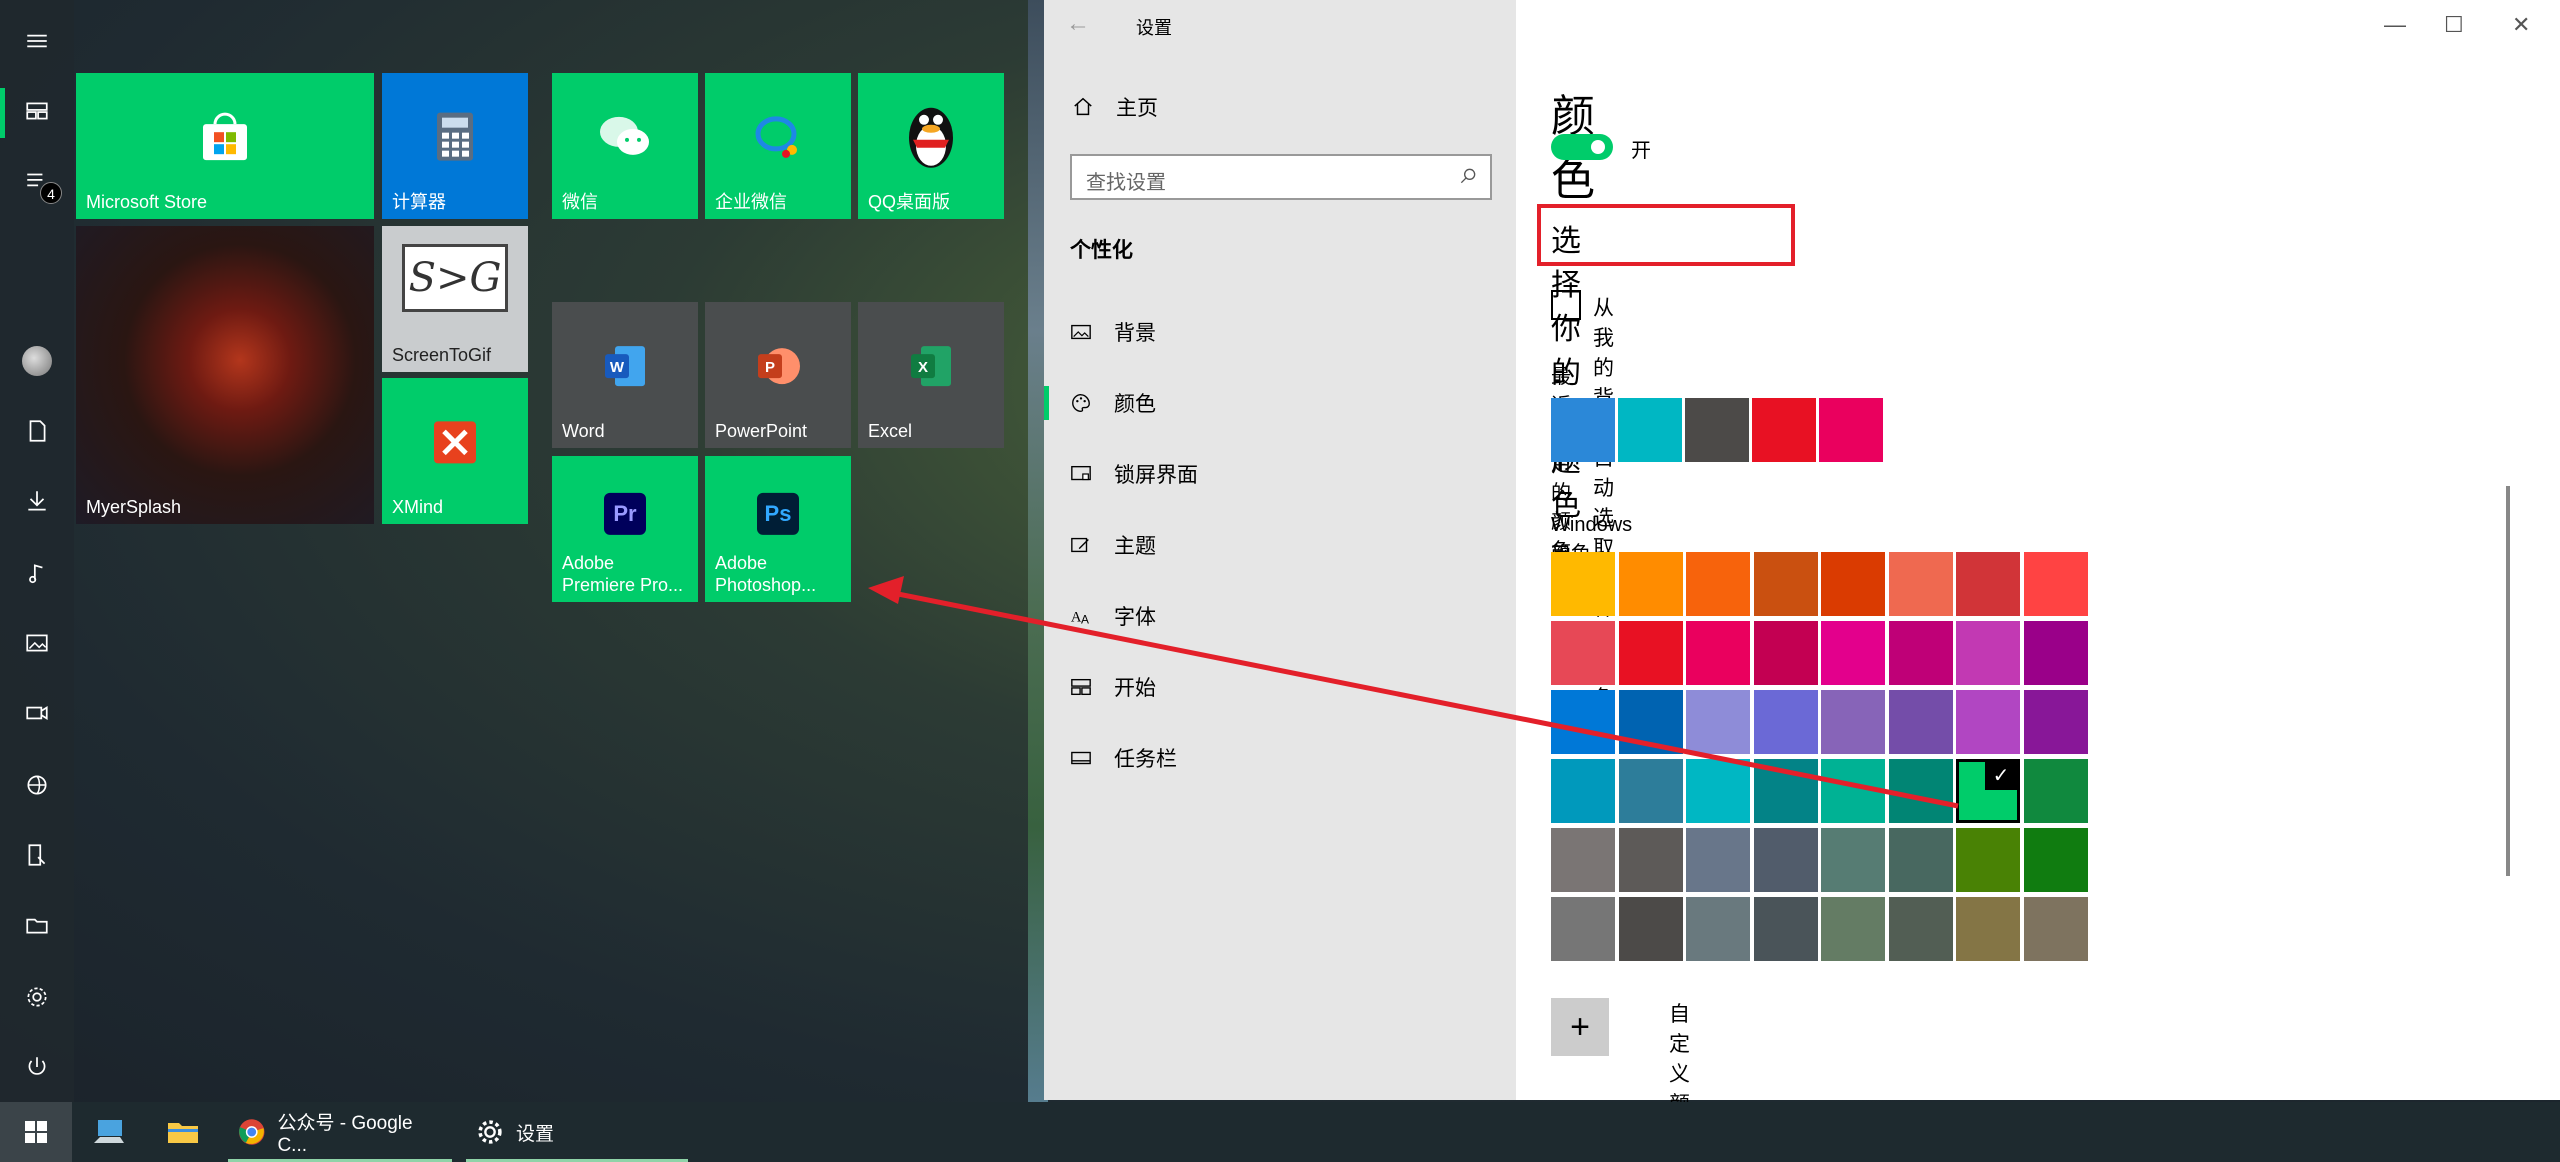  I want to click on taskbar-computer, so click(109, 1132).